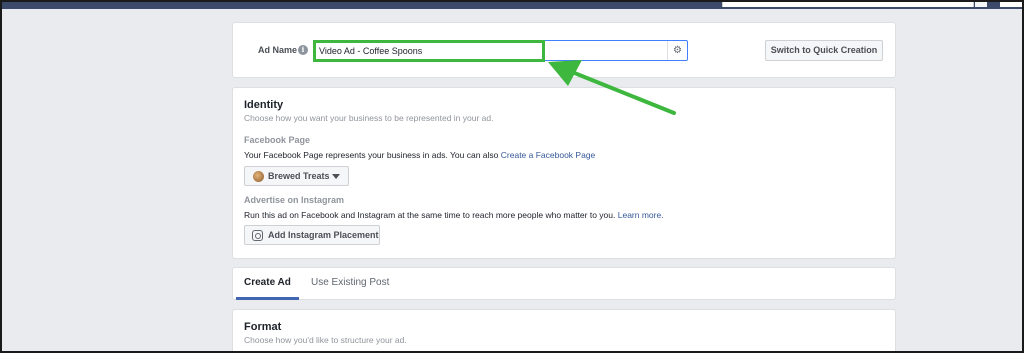  Describe the element at coordinates (981, 3) in the screenshot. I see `top-search-button` at that location.